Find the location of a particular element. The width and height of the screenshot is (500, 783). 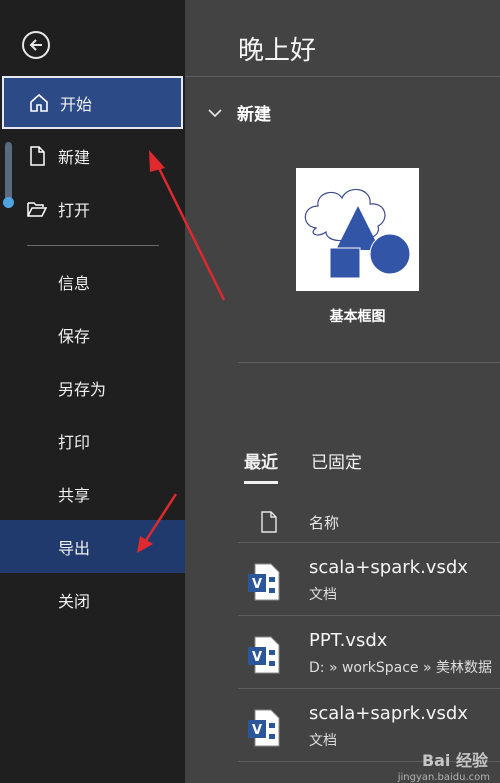

file-name: PPT.vsdx is located at coordinates (348, 640).